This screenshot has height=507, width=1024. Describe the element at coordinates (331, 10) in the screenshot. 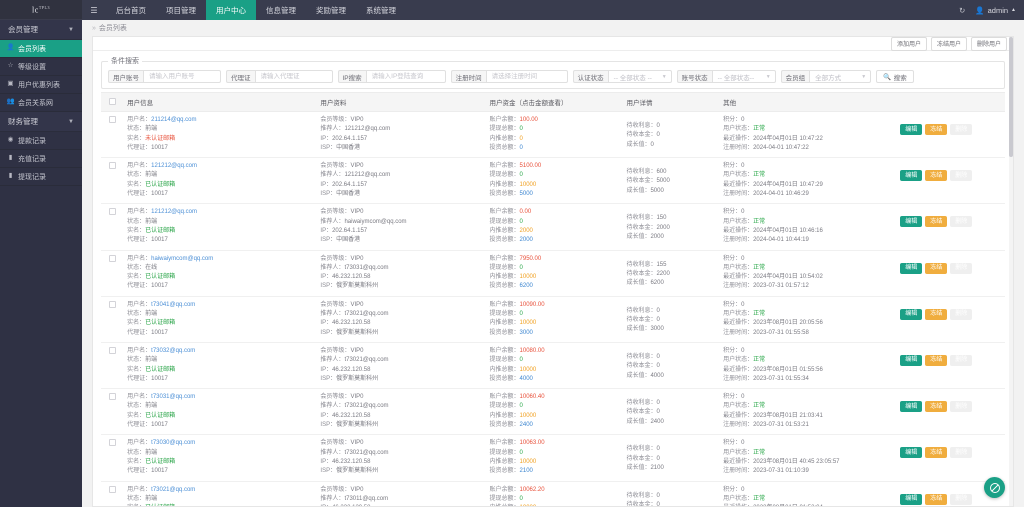

I see `topnav-item-4: 奖励管理` at that location.